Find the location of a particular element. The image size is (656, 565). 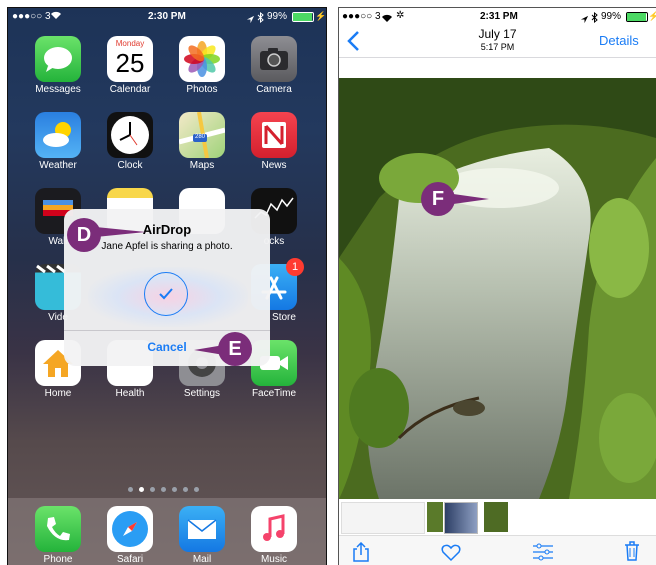

callout-e: E is located at coordinates (235, 349).